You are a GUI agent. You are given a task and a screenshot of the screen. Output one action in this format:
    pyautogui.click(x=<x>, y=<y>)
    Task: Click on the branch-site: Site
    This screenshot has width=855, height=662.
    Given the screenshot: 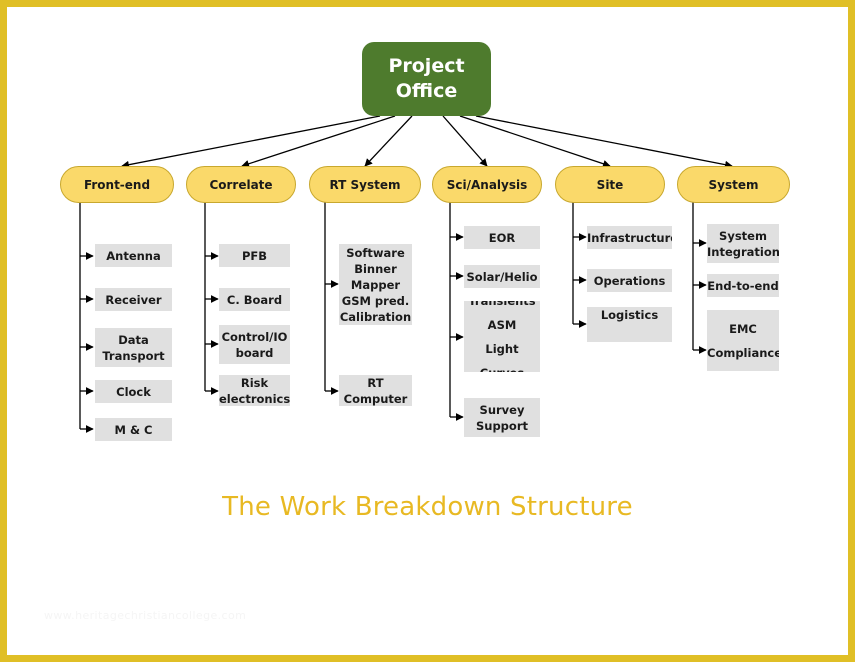 What is the action you would take?
    pyautogui.click(x=610, y=184)
    